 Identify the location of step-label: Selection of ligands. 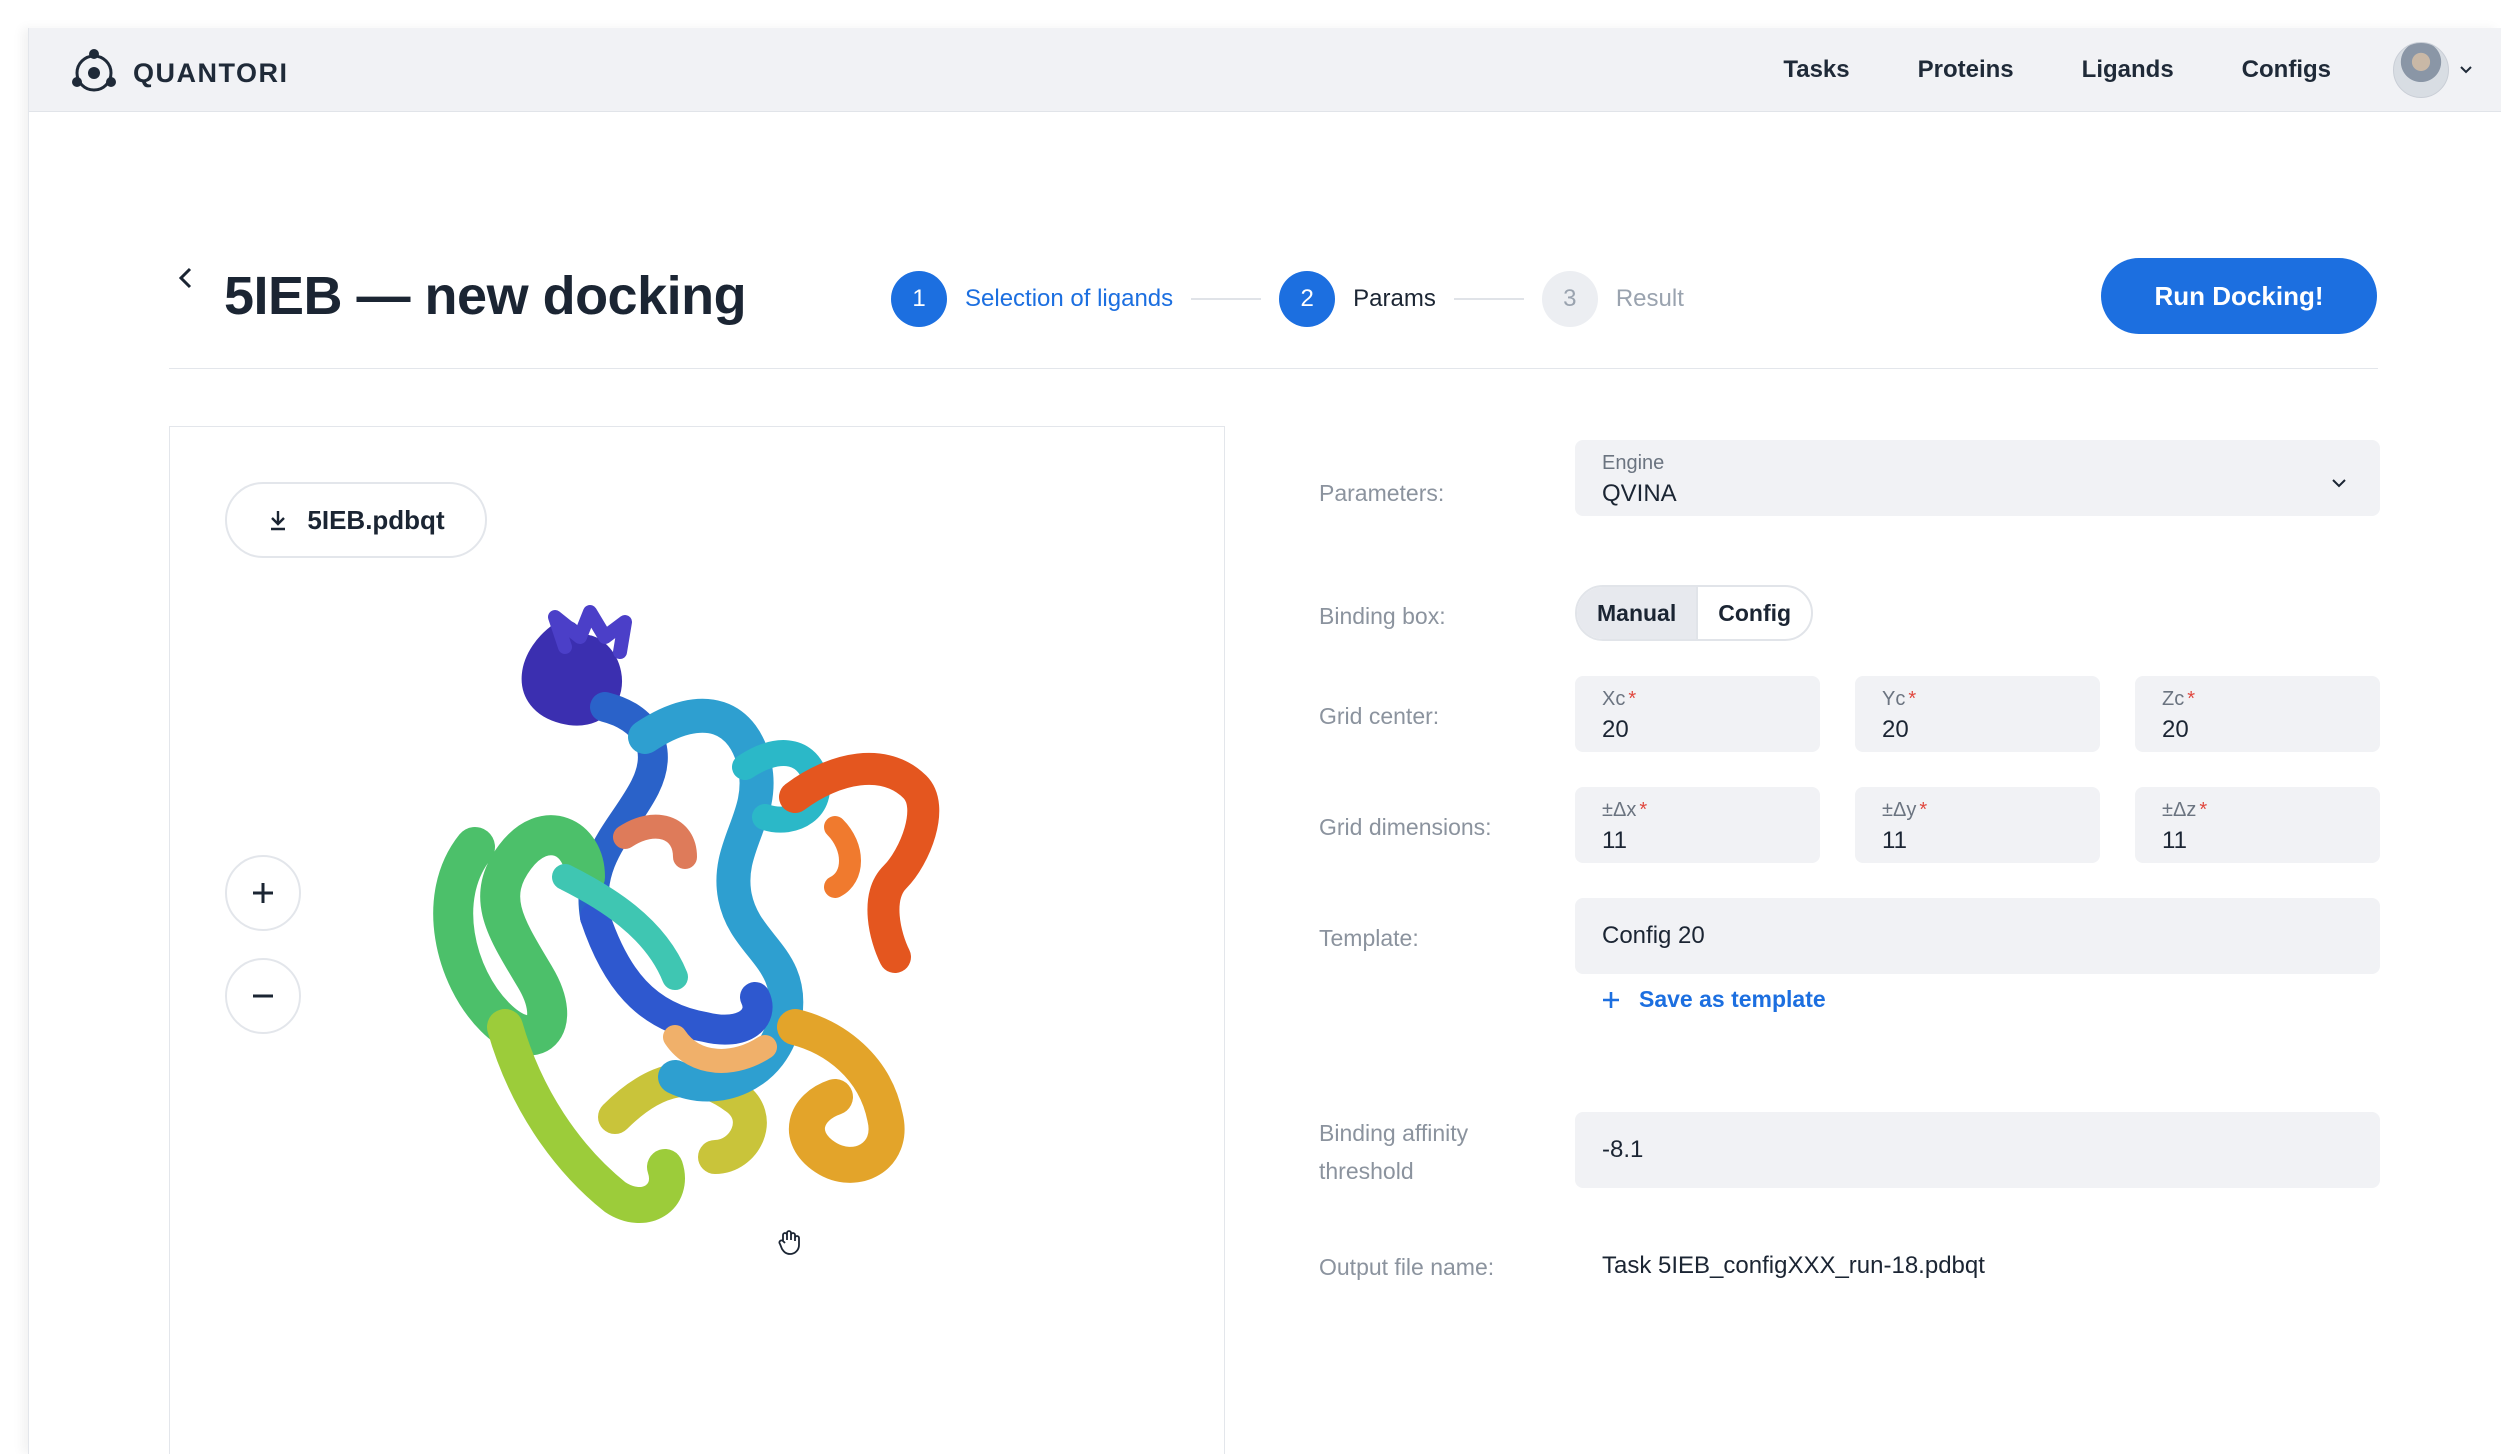
(1069, 298).